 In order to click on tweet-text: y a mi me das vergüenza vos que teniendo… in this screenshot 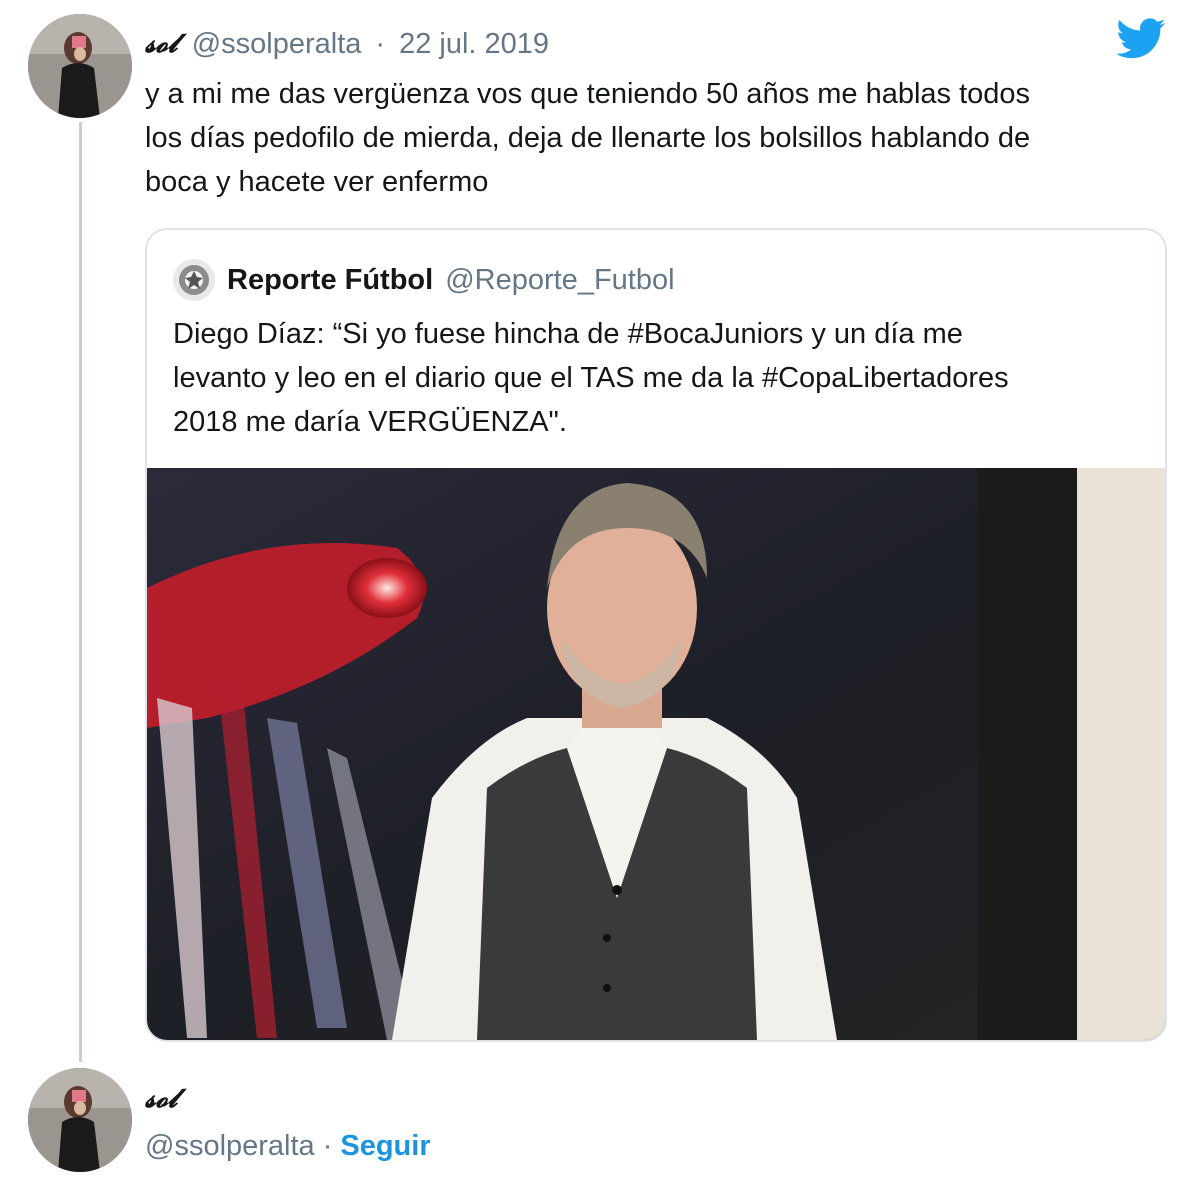, I will do `click(588, 138)`.